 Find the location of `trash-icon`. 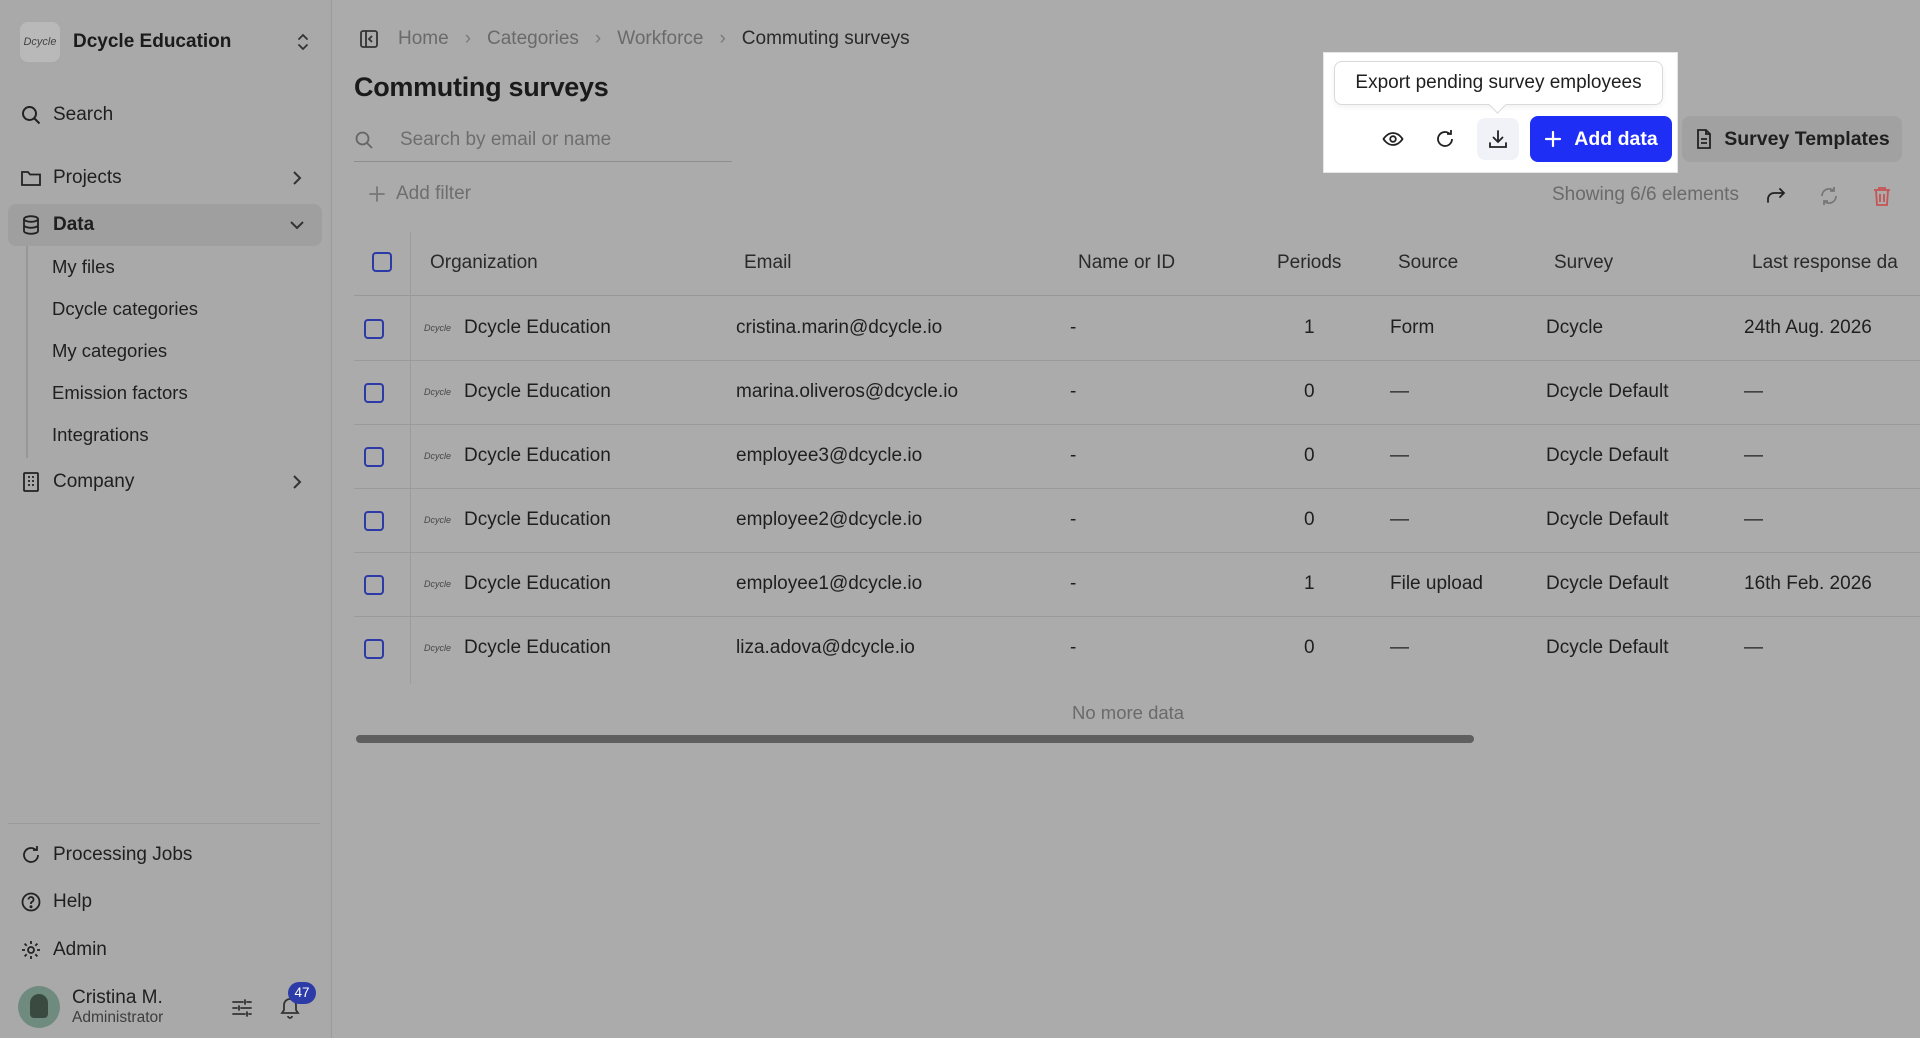

trash-icon is located at coordinates (1882, 196).